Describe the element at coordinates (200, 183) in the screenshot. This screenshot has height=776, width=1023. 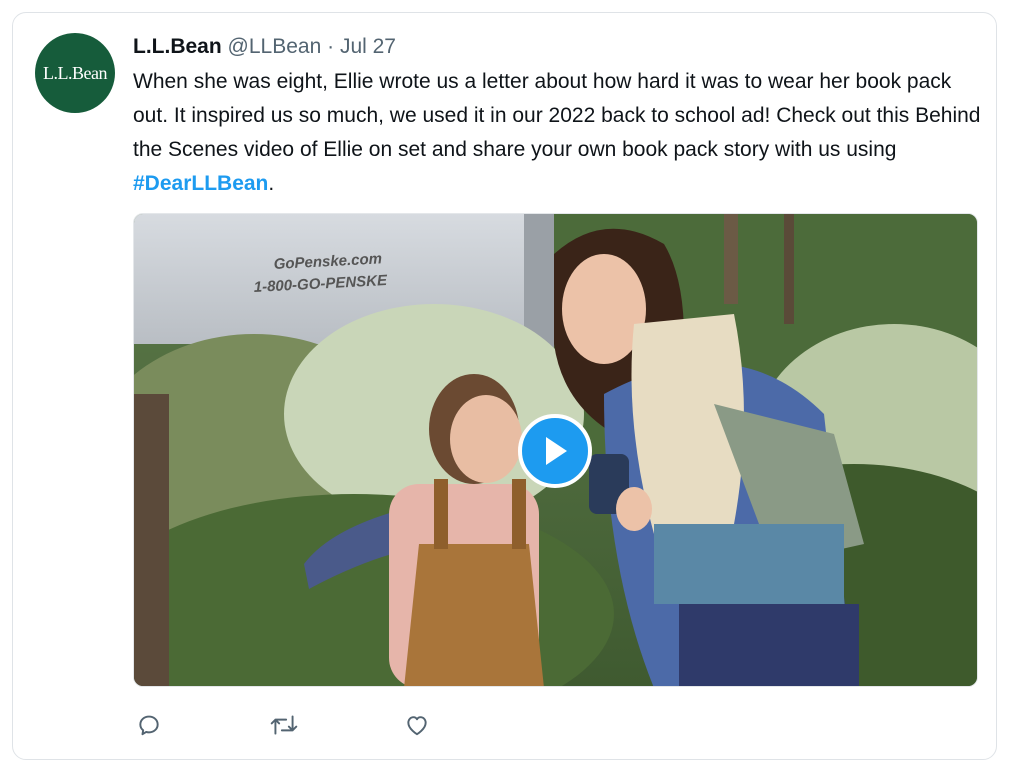
I see `hashtag-link: #DearLLBean` at that location.